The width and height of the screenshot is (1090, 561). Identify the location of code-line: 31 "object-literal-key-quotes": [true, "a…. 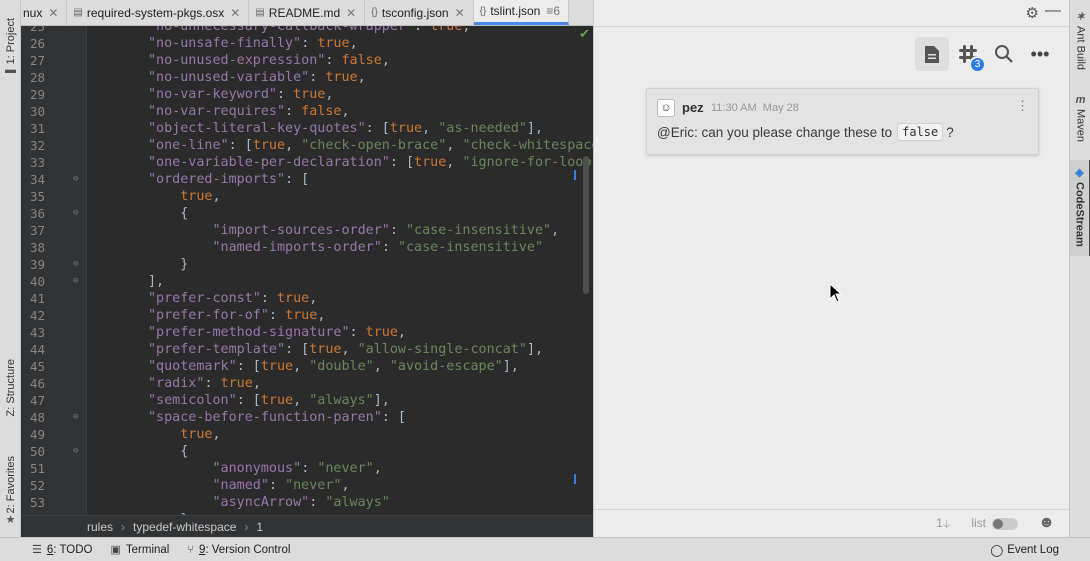
(307, 128).